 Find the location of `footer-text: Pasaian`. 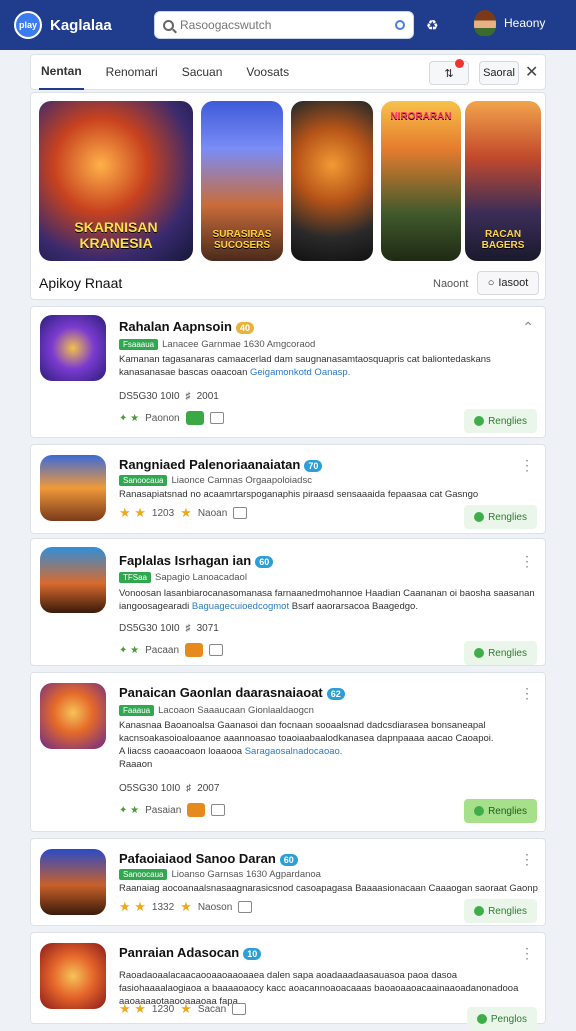

footer-text: Pasaian is located at coordinates (163, 810).